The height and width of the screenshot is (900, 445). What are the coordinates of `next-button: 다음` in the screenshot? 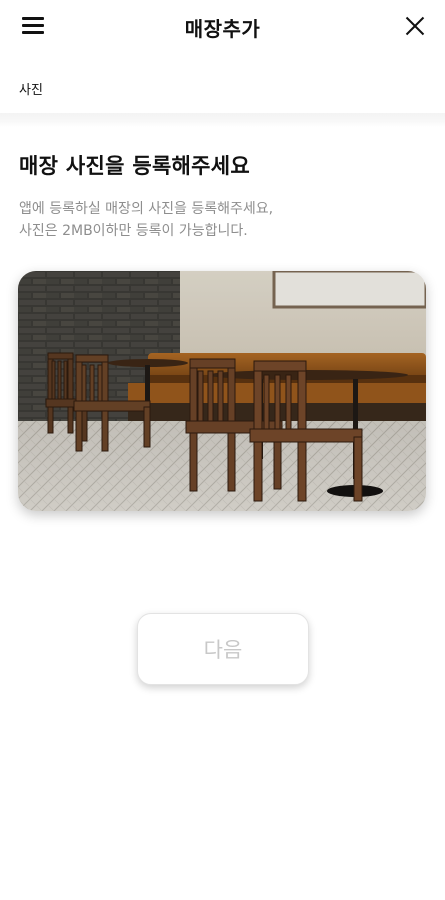 It's located at (223, 649).